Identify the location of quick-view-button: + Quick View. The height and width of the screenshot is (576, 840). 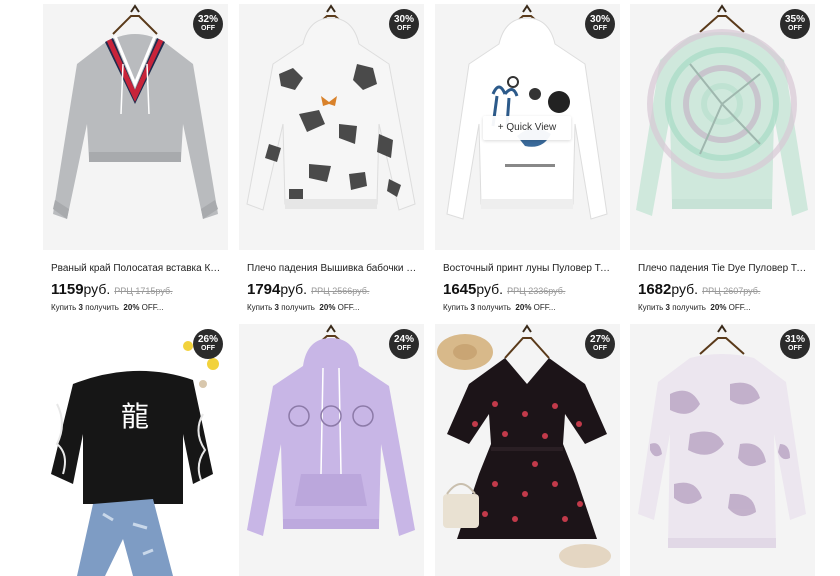
(527, 128).